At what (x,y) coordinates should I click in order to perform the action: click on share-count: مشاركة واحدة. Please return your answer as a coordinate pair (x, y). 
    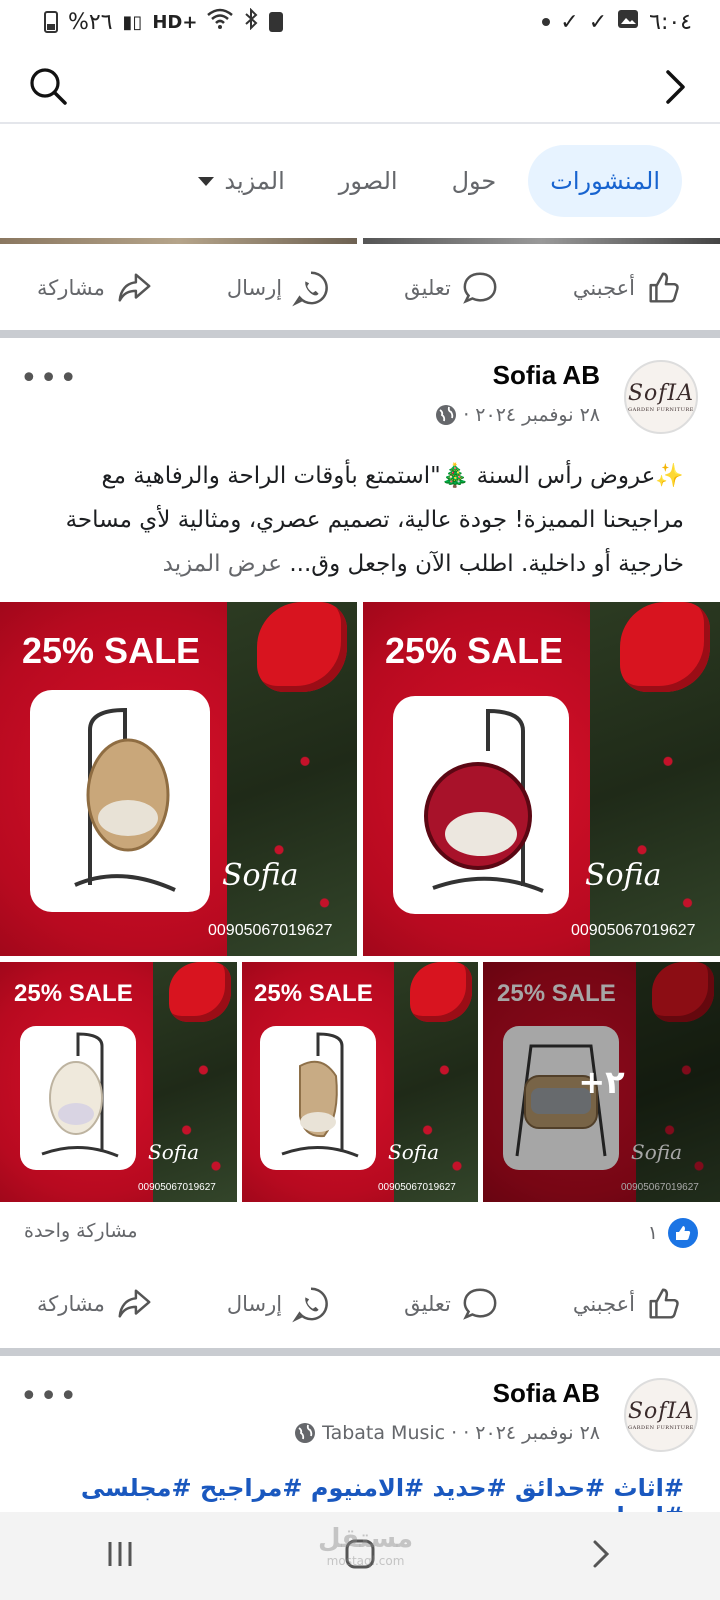
    Looking at the image, I should click on (81, 1231).